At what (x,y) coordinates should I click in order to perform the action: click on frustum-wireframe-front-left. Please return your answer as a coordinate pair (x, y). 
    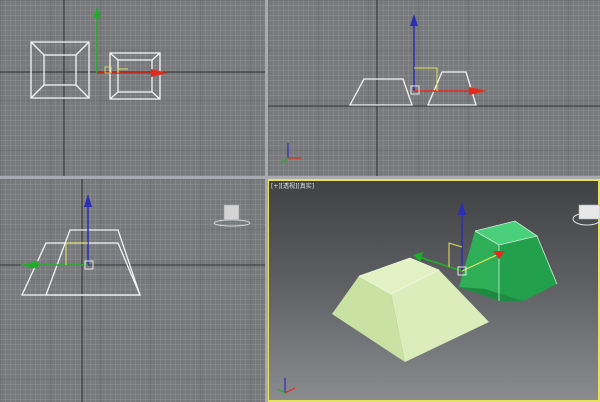
    Looking at the image, I should click on (380, 92).